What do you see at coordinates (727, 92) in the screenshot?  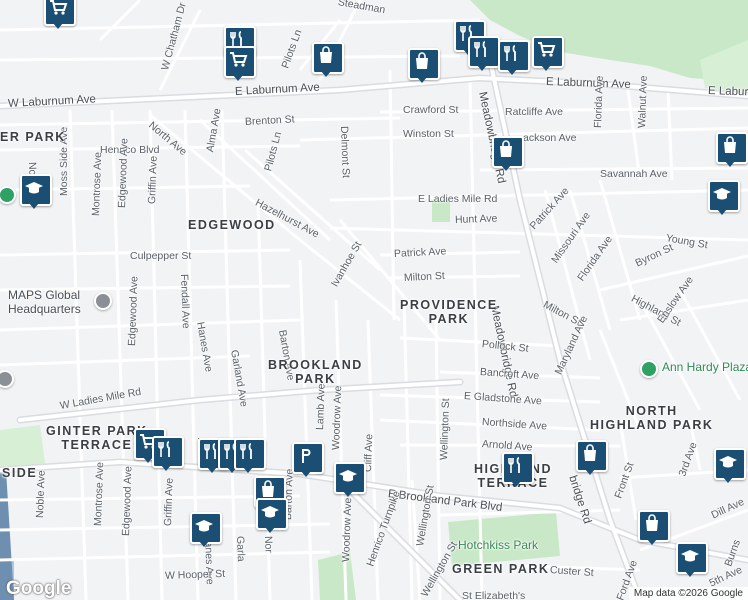 I see `street-label: E Laburn` at bounding box center [727, 92].